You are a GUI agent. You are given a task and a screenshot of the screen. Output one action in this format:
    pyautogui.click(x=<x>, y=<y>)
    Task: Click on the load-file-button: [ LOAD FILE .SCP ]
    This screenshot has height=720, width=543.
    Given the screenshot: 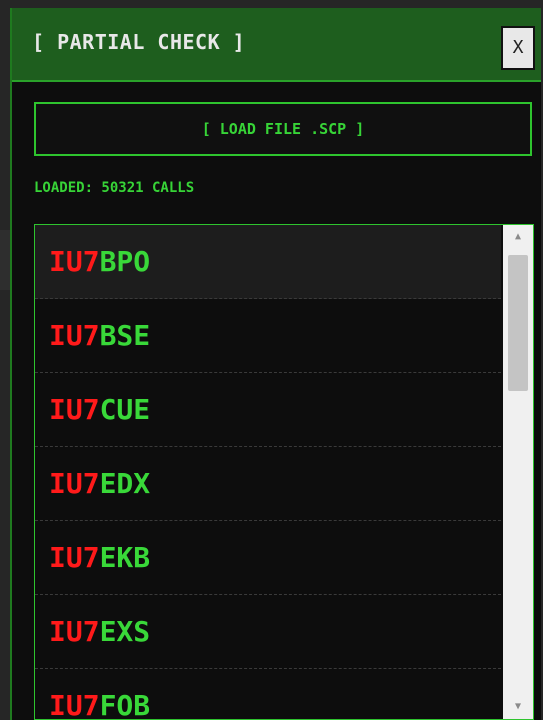 What is the action you would take?
    pyautogui.click(x=283, y=129)
    